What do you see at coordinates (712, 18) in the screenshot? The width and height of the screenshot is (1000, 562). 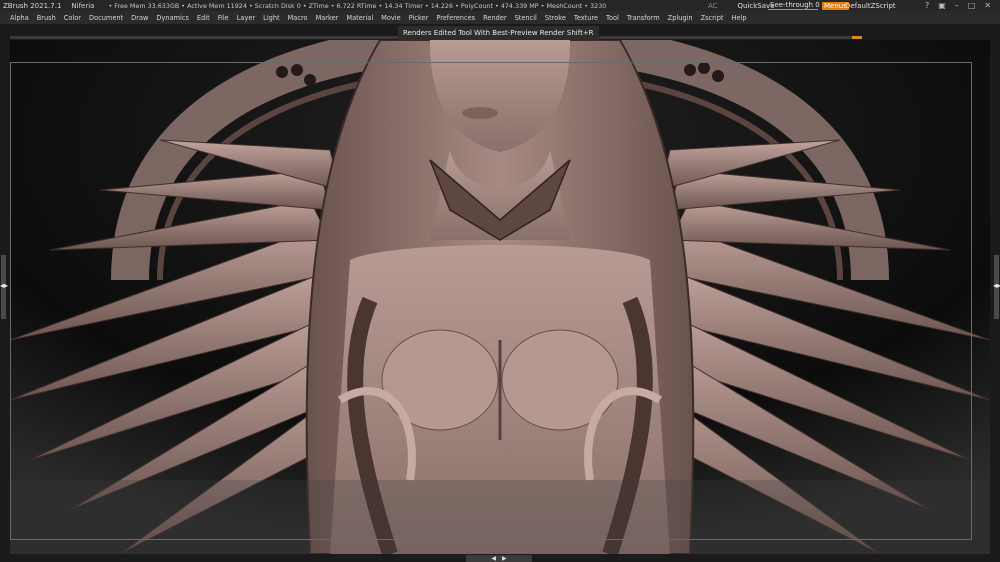 I see `menu-zscript: Zscript` at bounding box center [712, 18].